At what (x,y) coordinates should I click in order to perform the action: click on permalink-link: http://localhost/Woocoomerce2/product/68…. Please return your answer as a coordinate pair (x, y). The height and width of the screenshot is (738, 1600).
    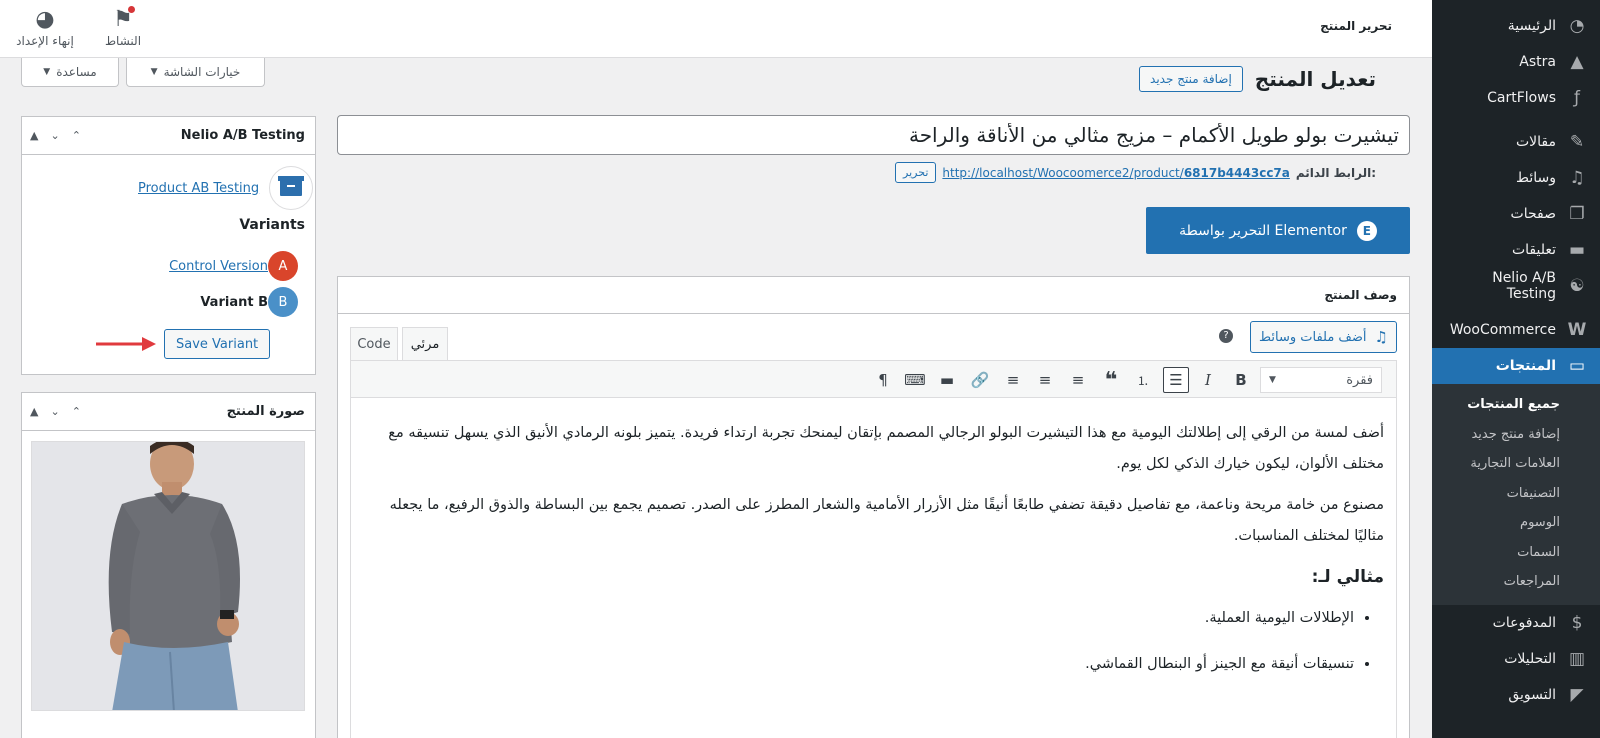
    Looking at the image, I should click on (1115, 173).